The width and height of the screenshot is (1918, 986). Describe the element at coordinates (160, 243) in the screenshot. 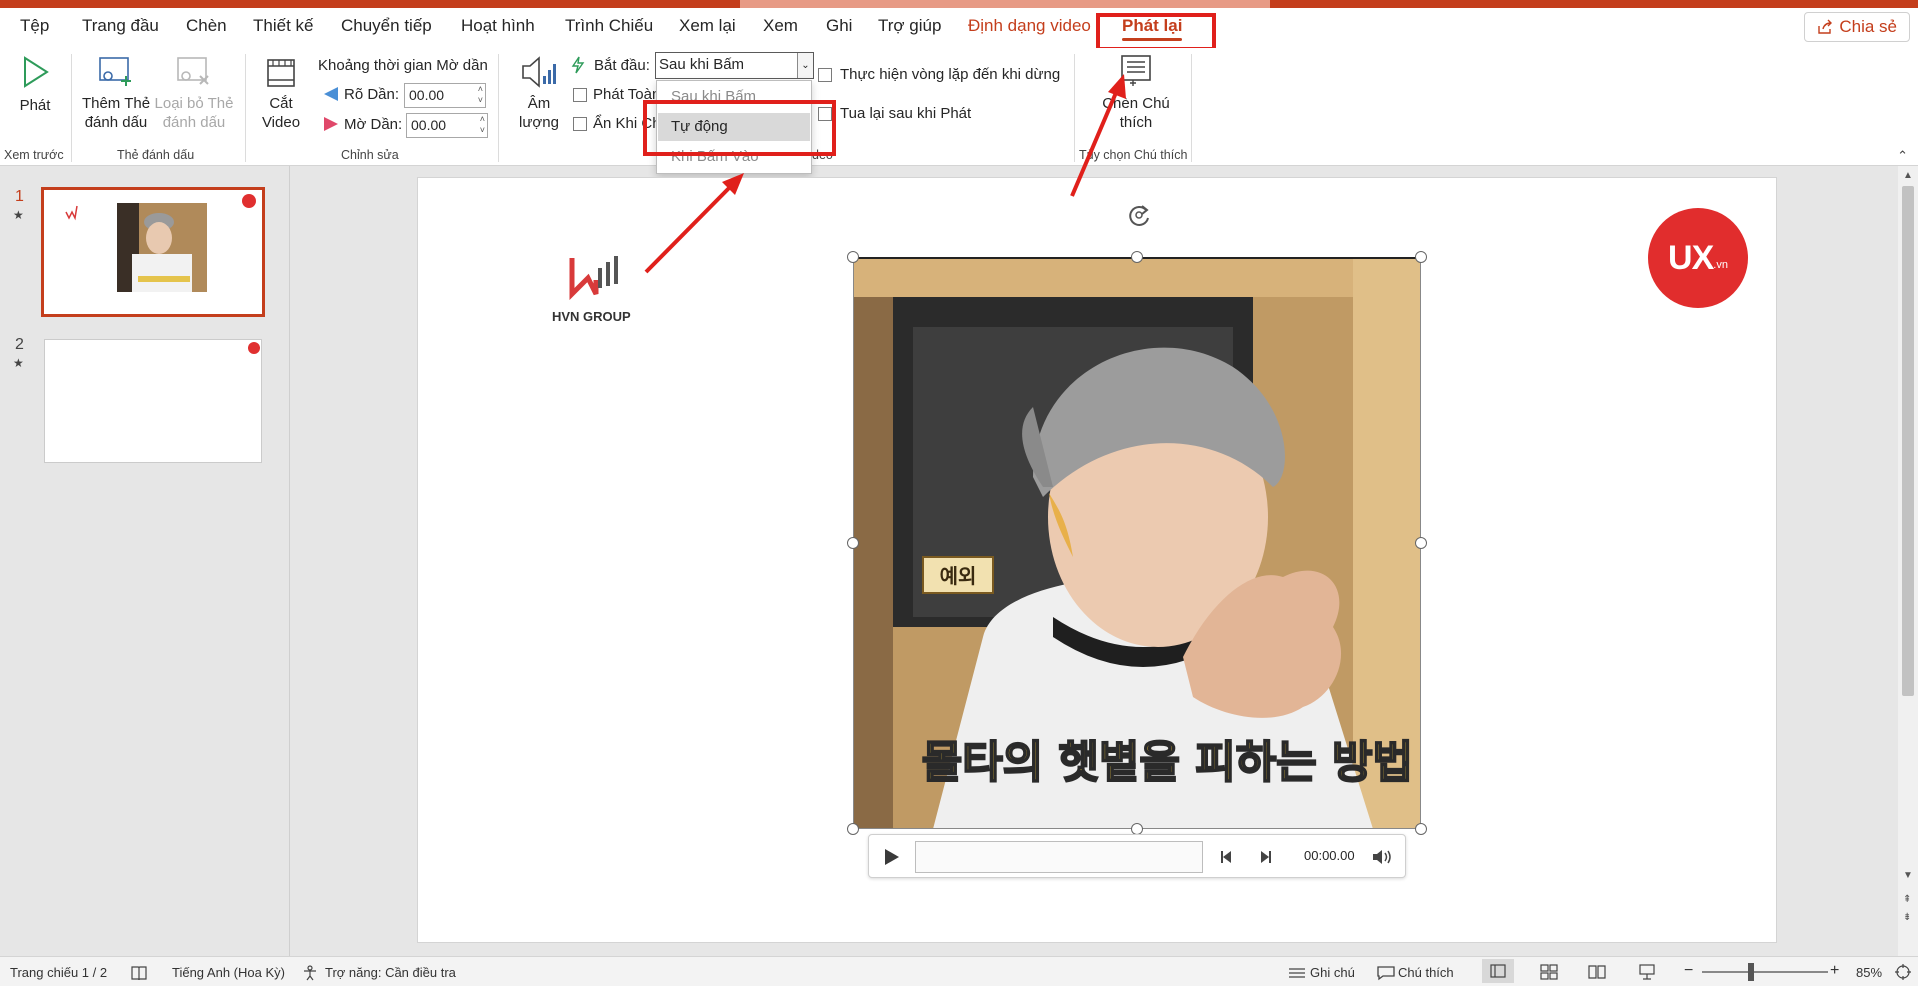

I see `slide-1-preview` at that location.